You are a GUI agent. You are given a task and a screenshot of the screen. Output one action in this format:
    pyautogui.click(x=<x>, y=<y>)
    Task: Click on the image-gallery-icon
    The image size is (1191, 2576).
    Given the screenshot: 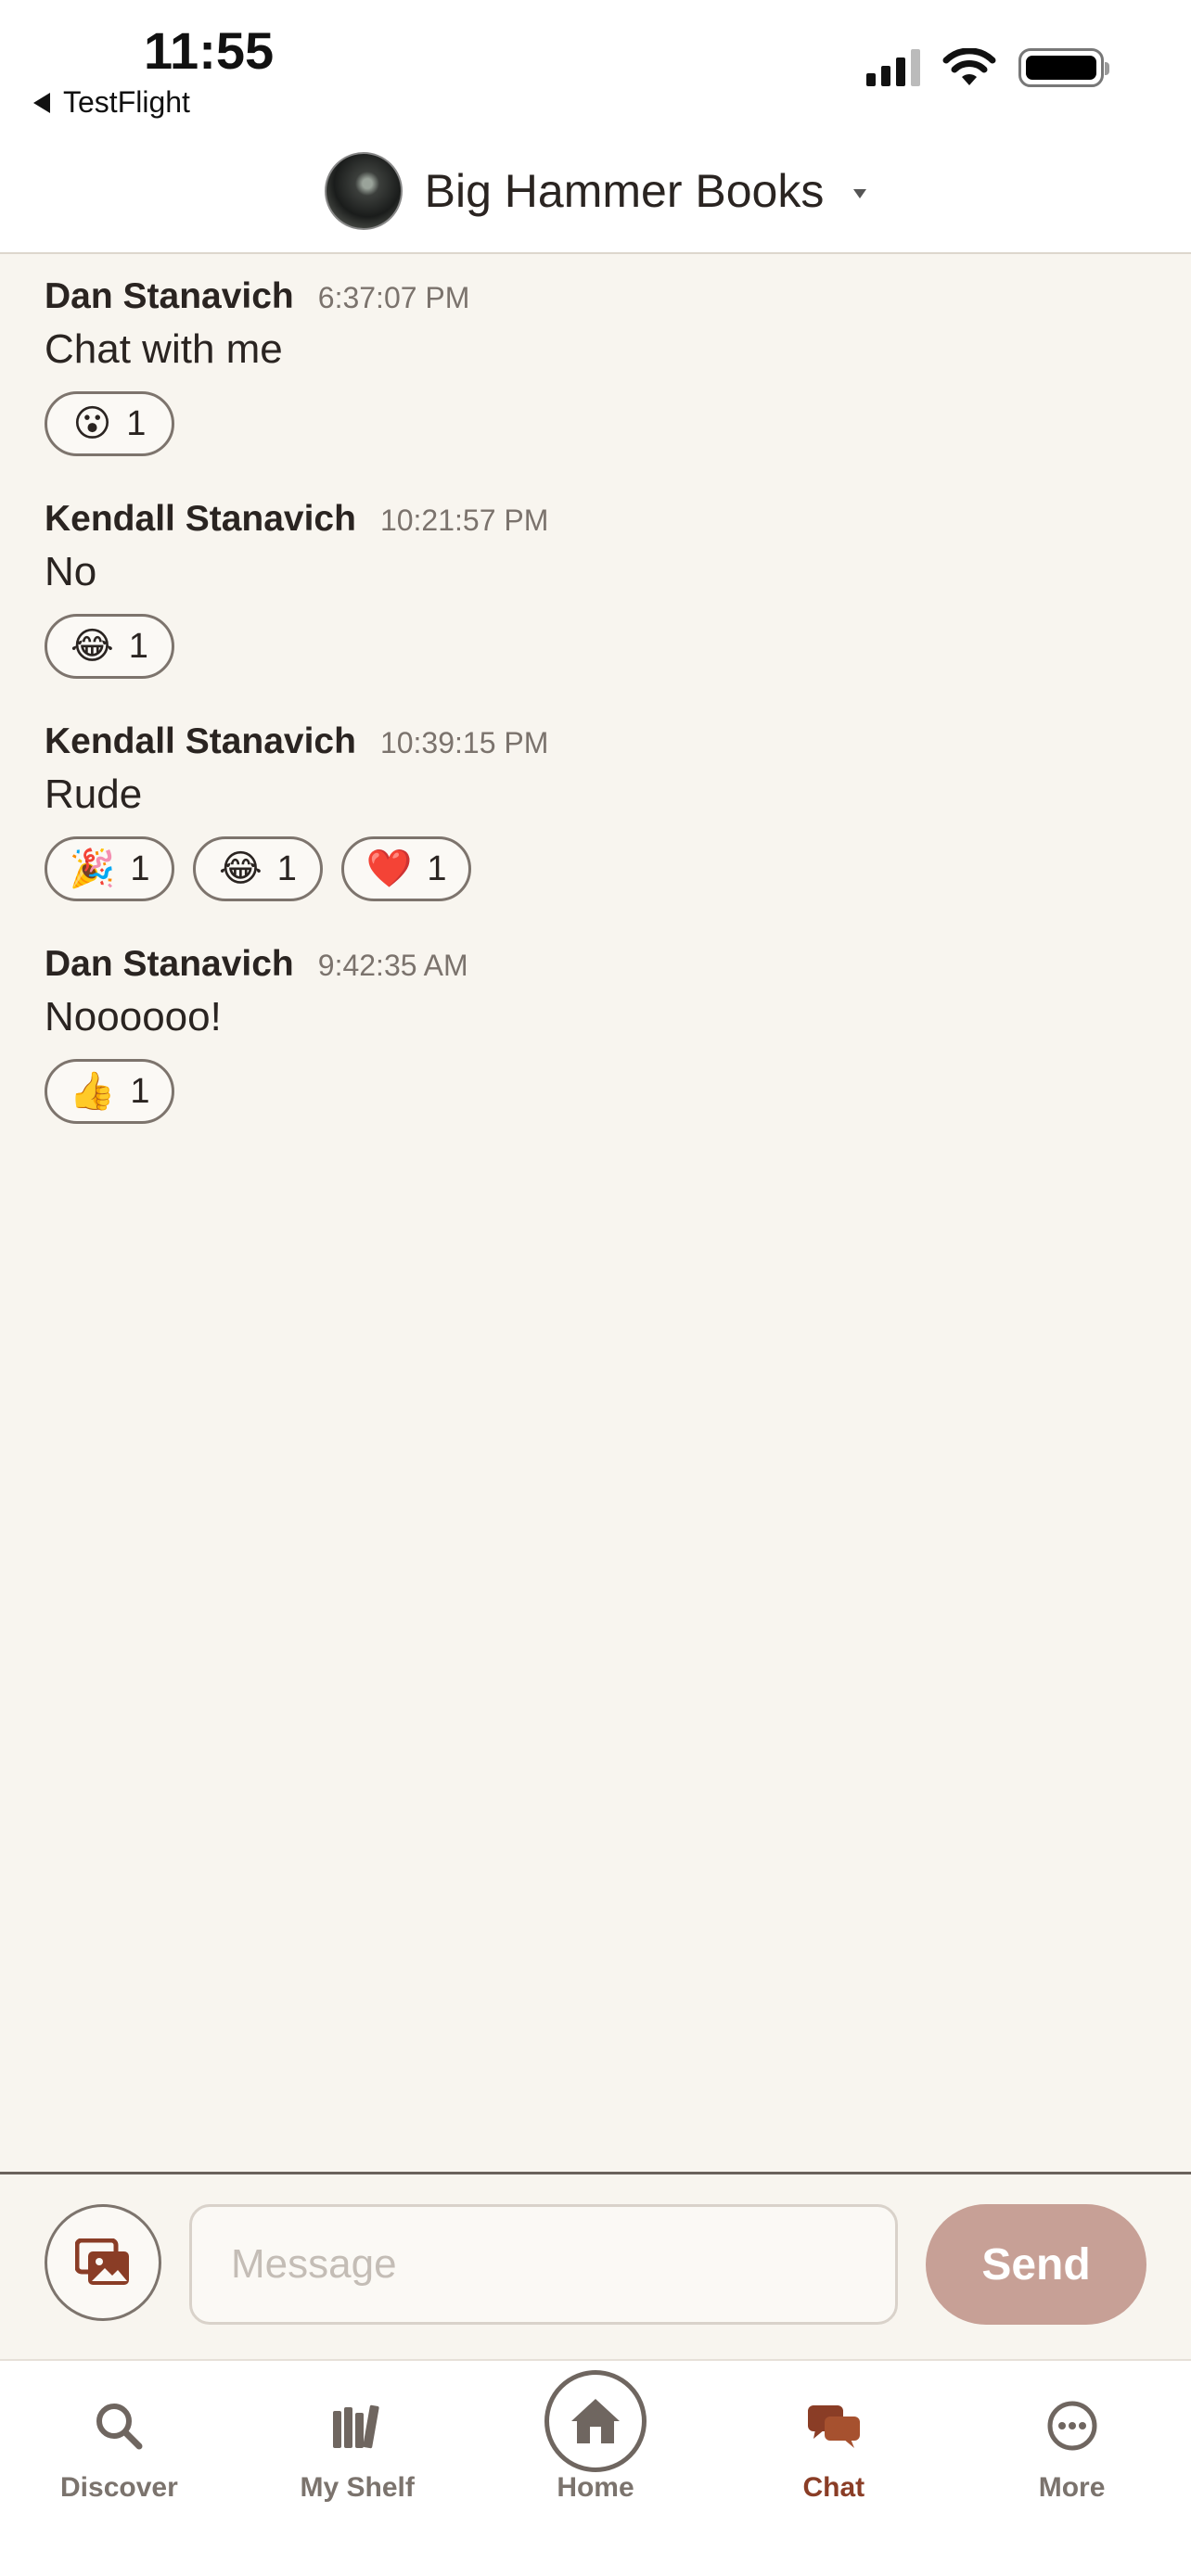 What is the action you would take?
    pyautogui.click(x=102, y=2261)
    